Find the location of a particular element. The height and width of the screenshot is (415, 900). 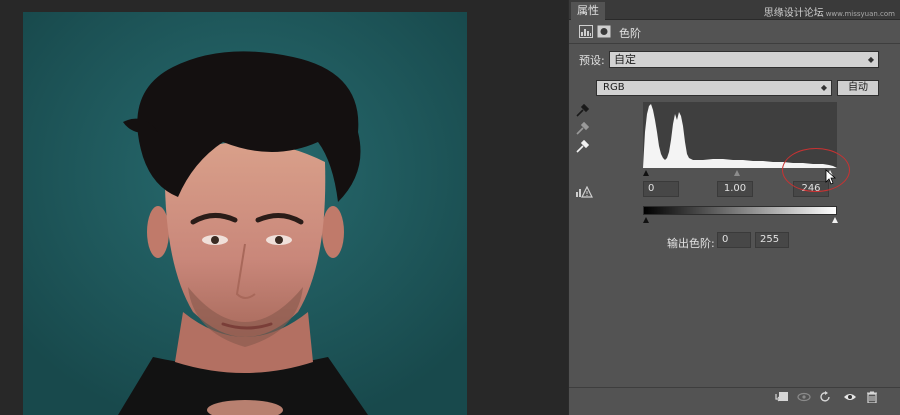

panel-title: 色阶 is located at coordinates (630, 33).